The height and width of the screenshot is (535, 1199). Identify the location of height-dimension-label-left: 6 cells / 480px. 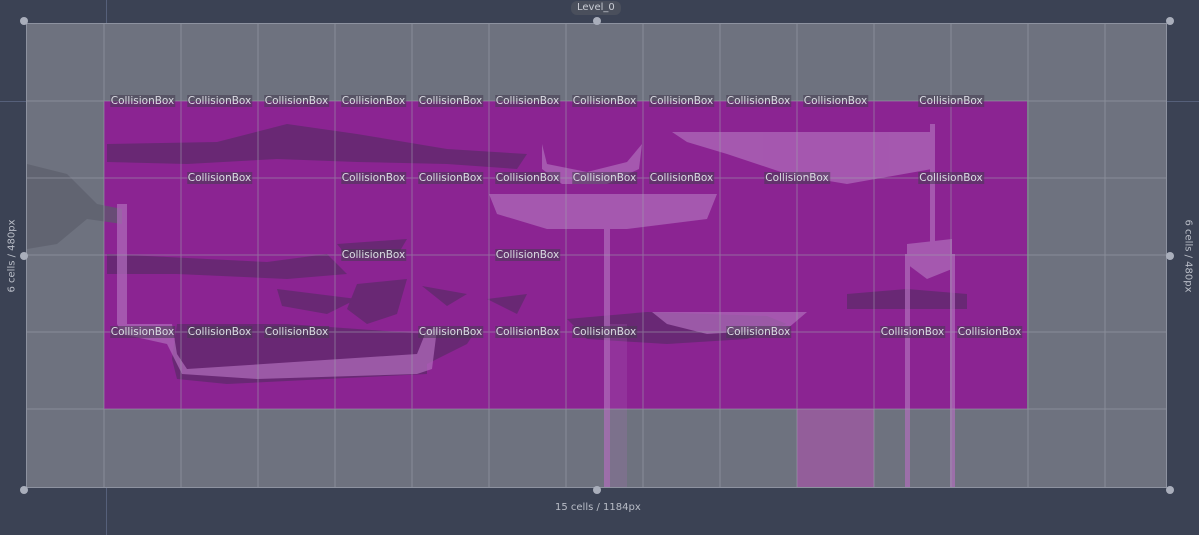
(12, 256).